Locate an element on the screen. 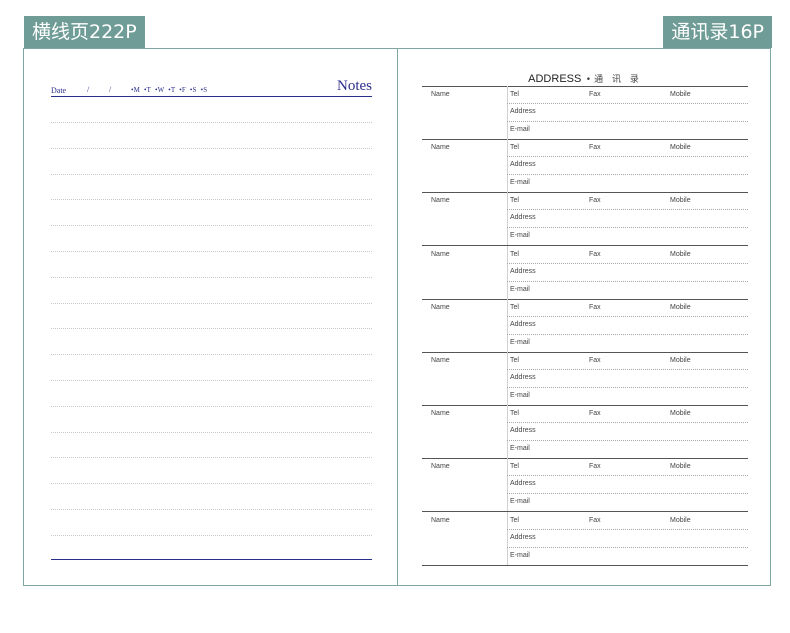 The height and width of the screenshot is (633, 790). date-label: Date is located at coordinates (59, 90).